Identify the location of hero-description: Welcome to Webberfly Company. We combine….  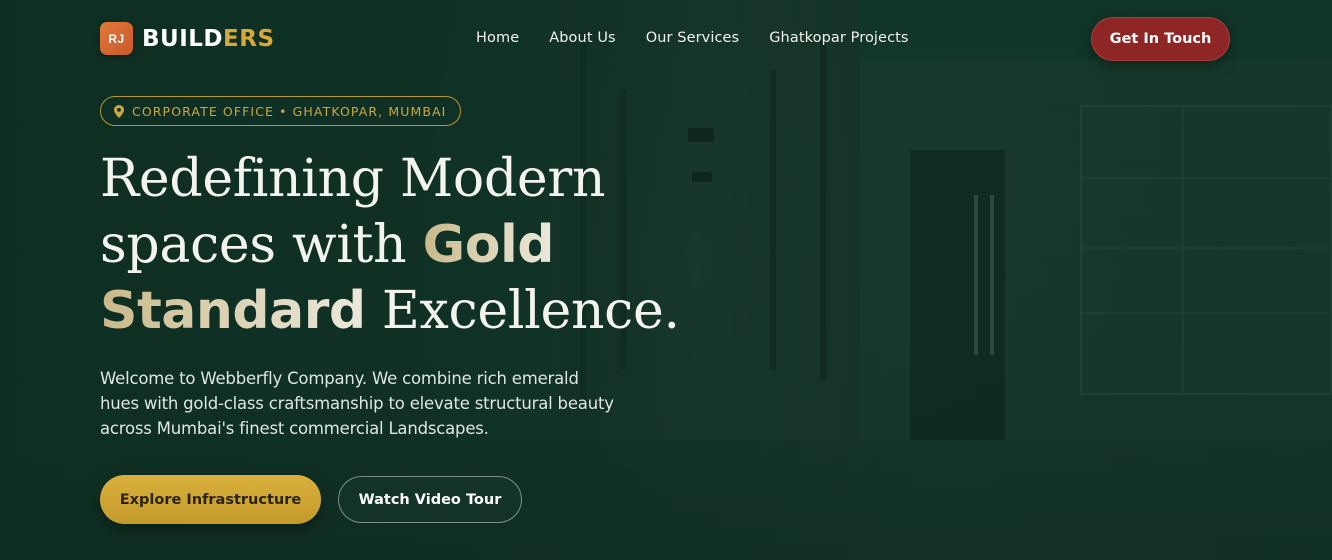
(357, 403).